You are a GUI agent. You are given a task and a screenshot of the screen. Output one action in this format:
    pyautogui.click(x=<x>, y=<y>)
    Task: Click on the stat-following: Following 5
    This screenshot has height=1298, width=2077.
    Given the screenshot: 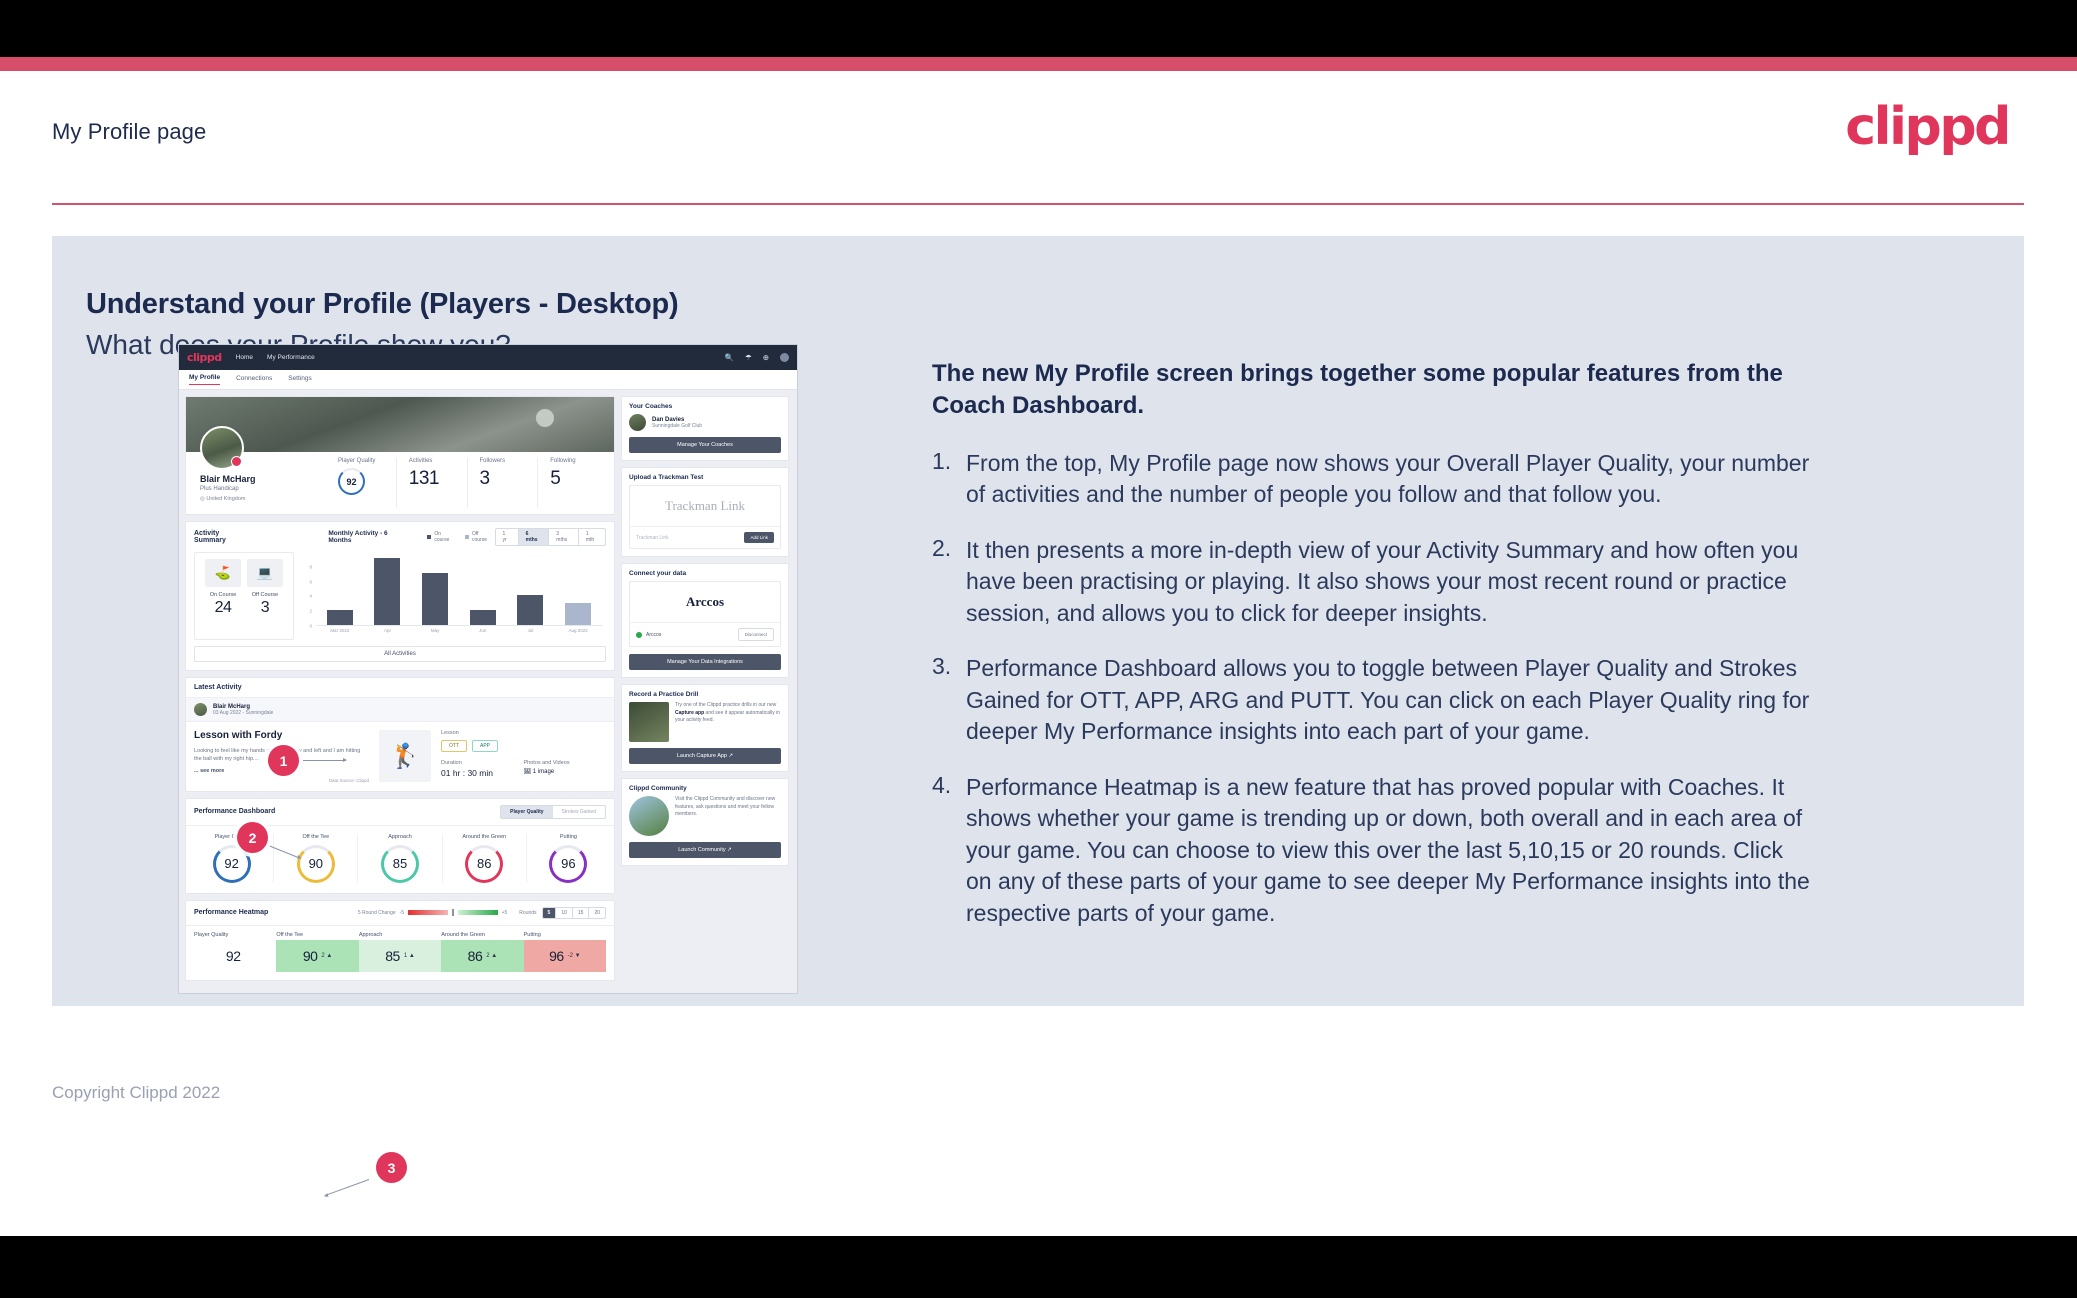 What is the action you would take?
    pyautogui.click(x=572, y=483)
    